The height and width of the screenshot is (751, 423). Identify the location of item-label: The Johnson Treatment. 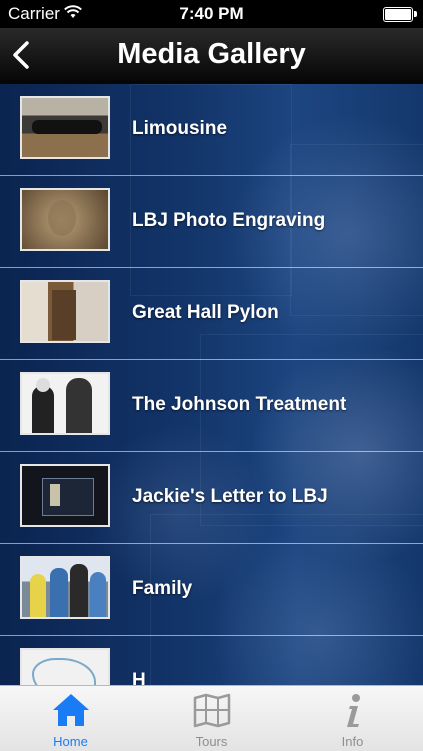
(239, 404).